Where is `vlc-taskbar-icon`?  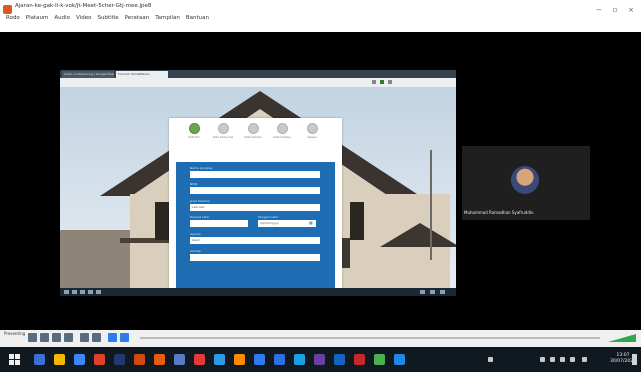
vlc-taskbar-icon is located at coordinates (159, 359).